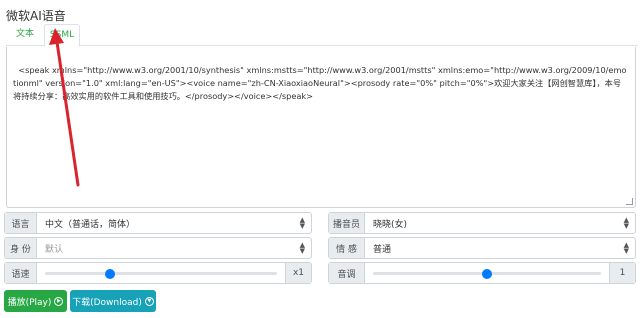 This screenshot has height=318, width=640. I want to click on language-label: 语言, so click(21, 223).